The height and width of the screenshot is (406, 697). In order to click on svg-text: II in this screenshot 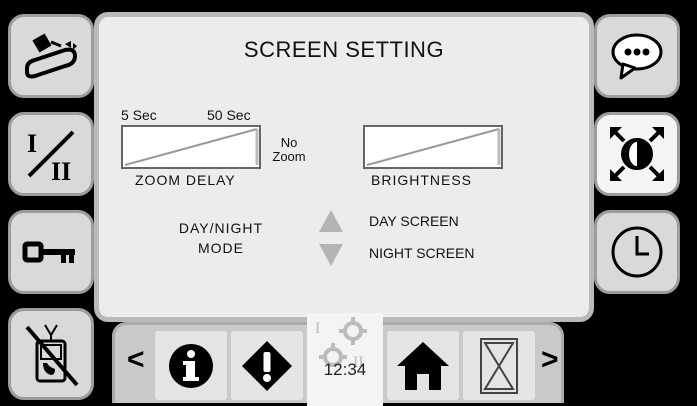, I will do `click(61, 170)`.